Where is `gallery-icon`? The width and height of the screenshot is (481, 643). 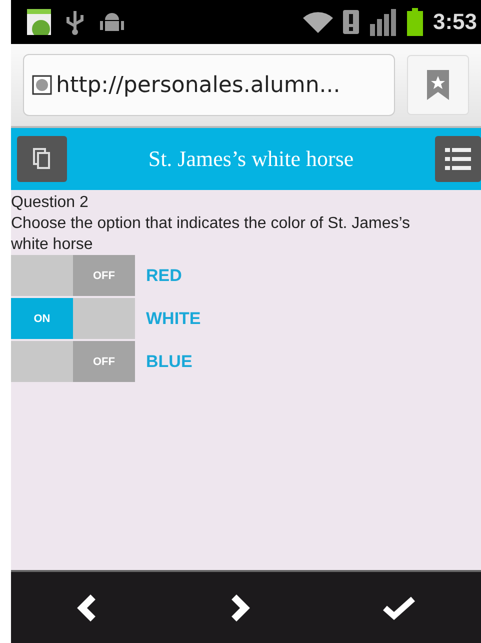 gallery-icon is located at coordinates (39, 22).